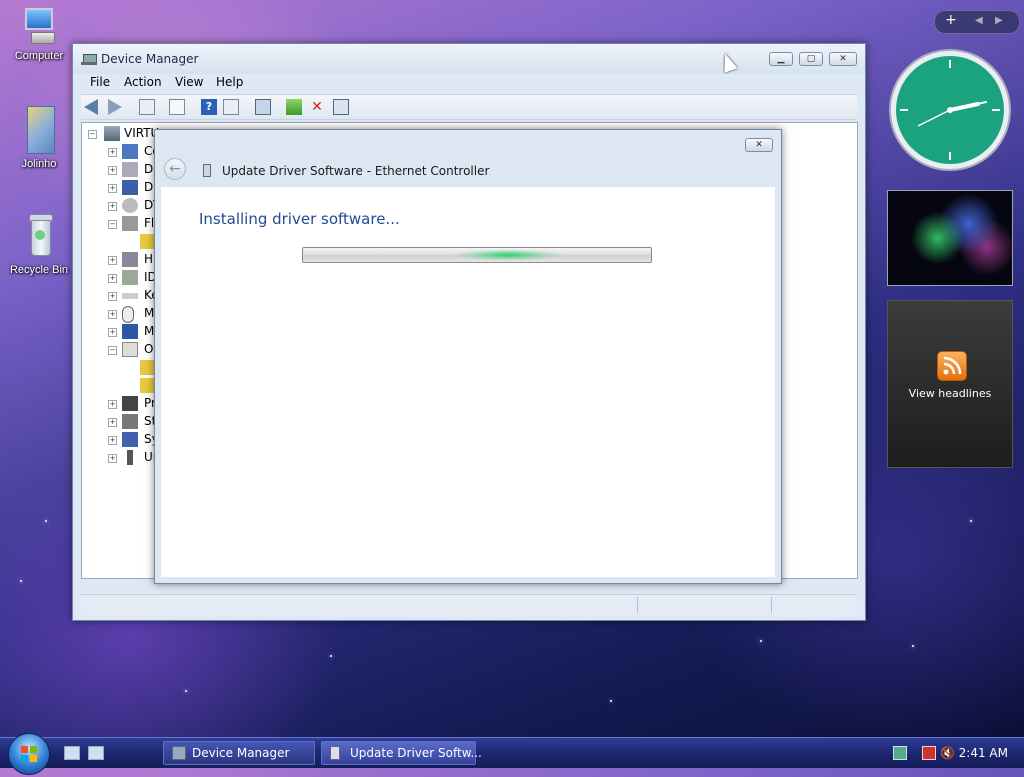  What do you see at coordinates (950, 238) in the screenshot?
I see `slideshow-gadget` at bounding box center [950, 238].